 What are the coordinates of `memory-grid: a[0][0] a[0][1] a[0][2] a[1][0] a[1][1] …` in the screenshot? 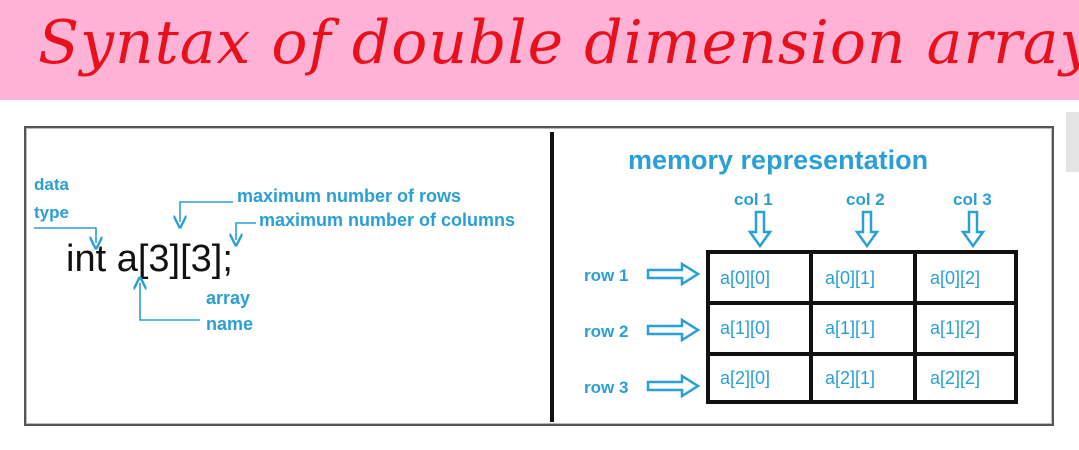 It's located at (862, 327).